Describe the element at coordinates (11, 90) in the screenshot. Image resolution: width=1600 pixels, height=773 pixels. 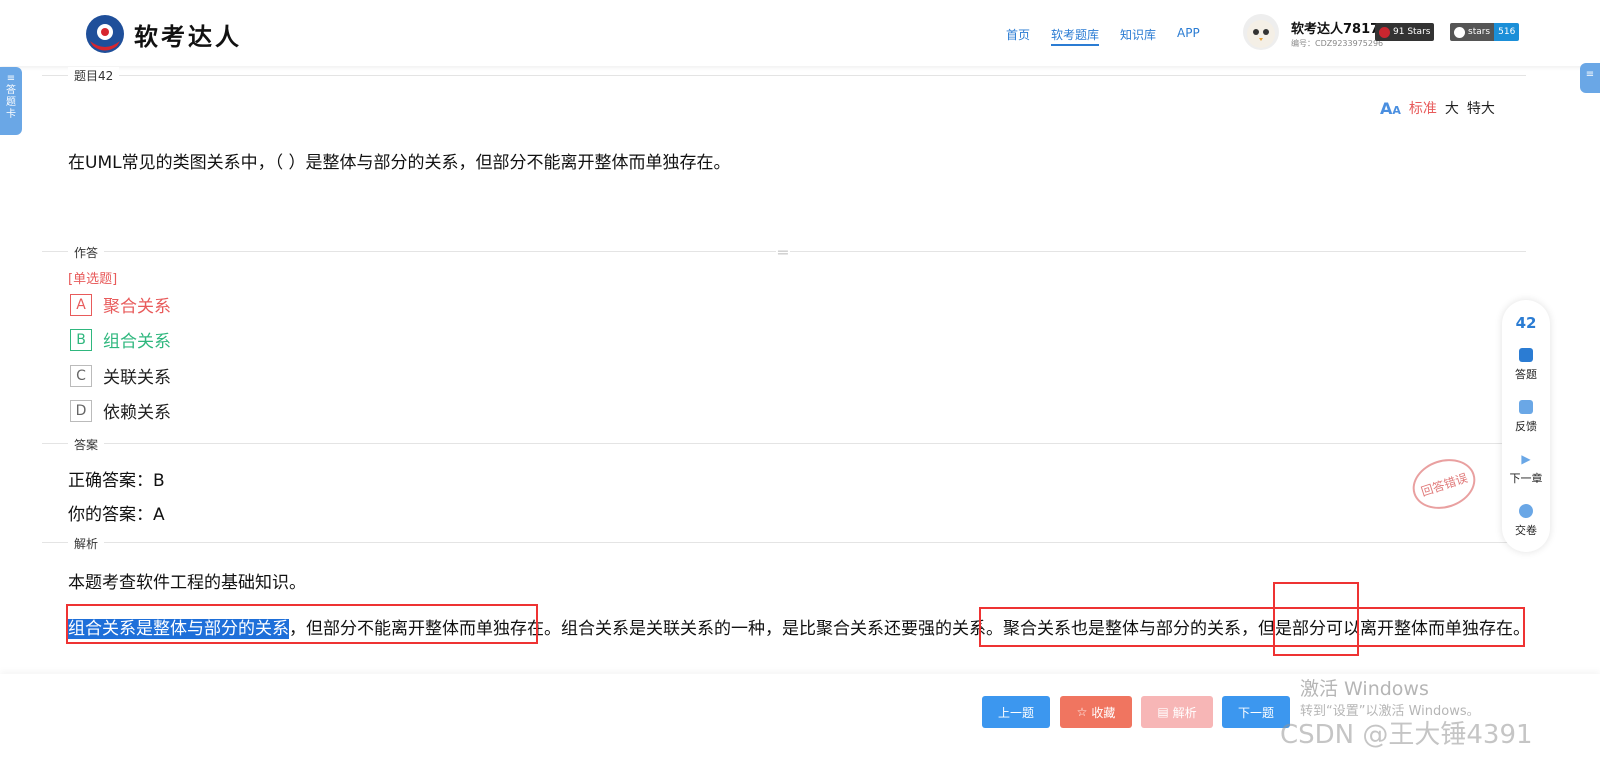
I see `answer-card-char-1: 答` at that location.